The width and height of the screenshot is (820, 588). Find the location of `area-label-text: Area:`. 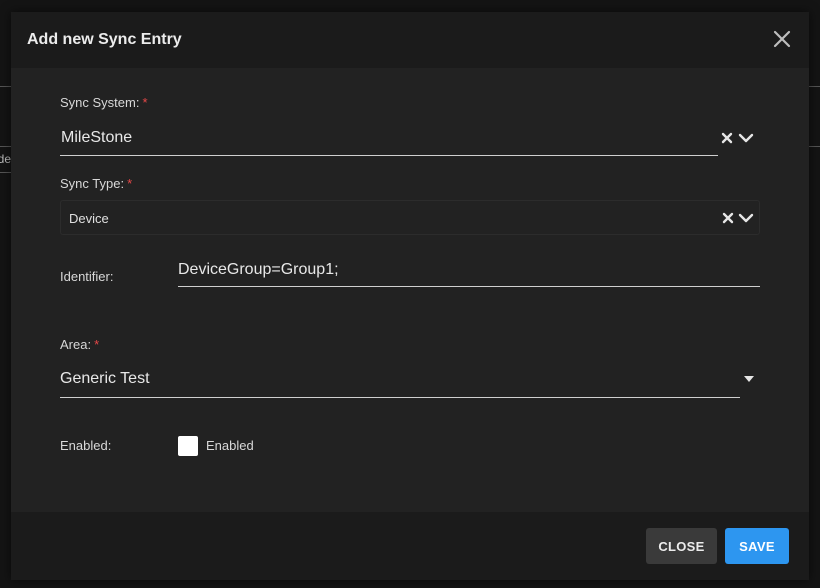

area-label-text: Area: is located at coordinates (76, 344).